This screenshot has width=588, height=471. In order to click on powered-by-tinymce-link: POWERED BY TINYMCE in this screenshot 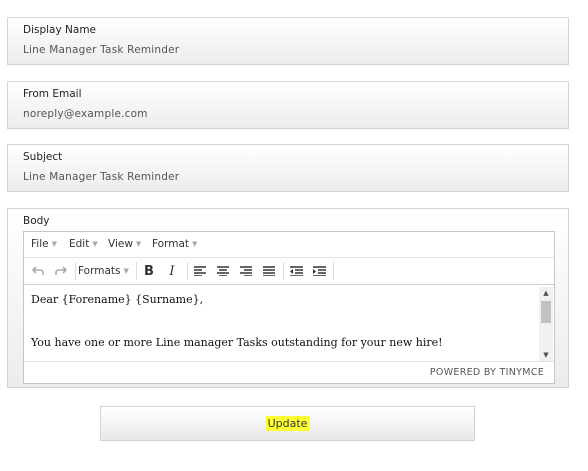, I will do `click(487, 372)`.